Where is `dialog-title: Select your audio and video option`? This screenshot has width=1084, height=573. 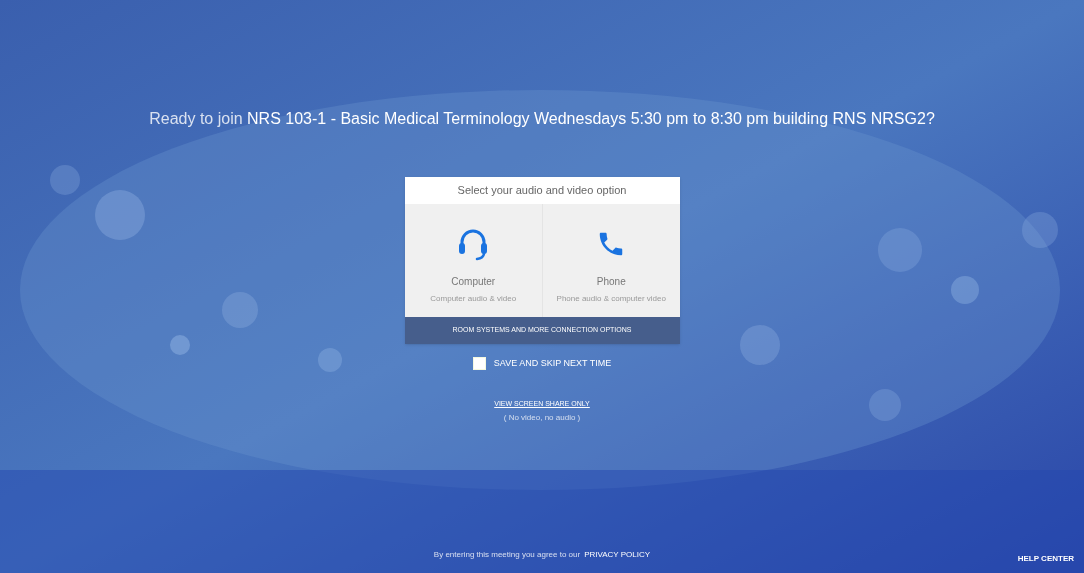 dialog-title: Select your audio and video option is located at coordinates (542, 190).